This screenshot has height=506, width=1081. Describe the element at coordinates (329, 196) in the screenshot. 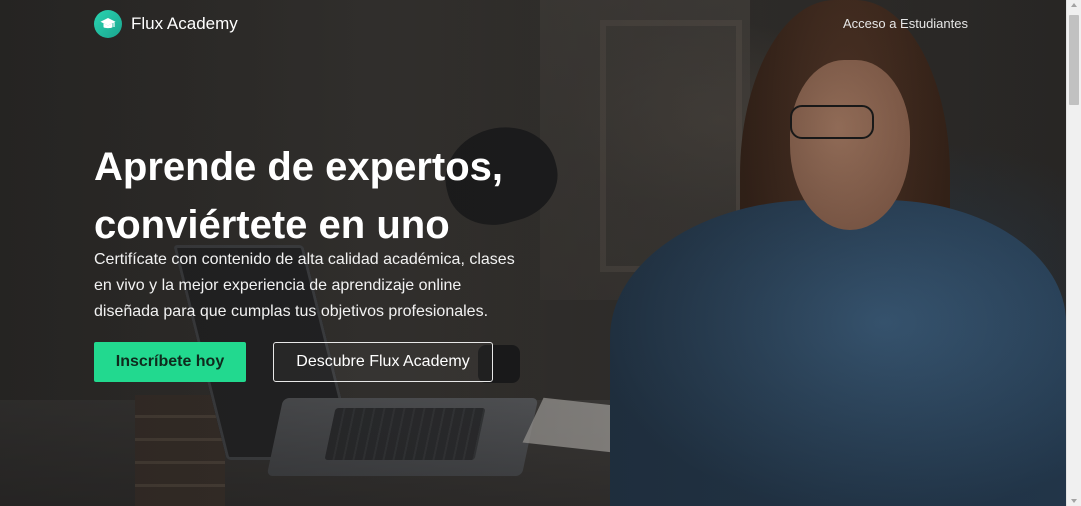

I see `hero-title: Aprende de expertos, conviértete en uno` at that location.